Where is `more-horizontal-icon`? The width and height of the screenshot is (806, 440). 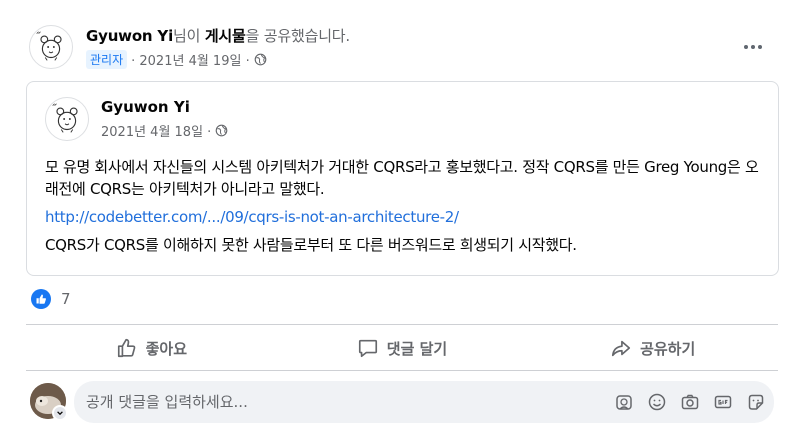
more-horizontal-icon is located at coordinates (746, 47).